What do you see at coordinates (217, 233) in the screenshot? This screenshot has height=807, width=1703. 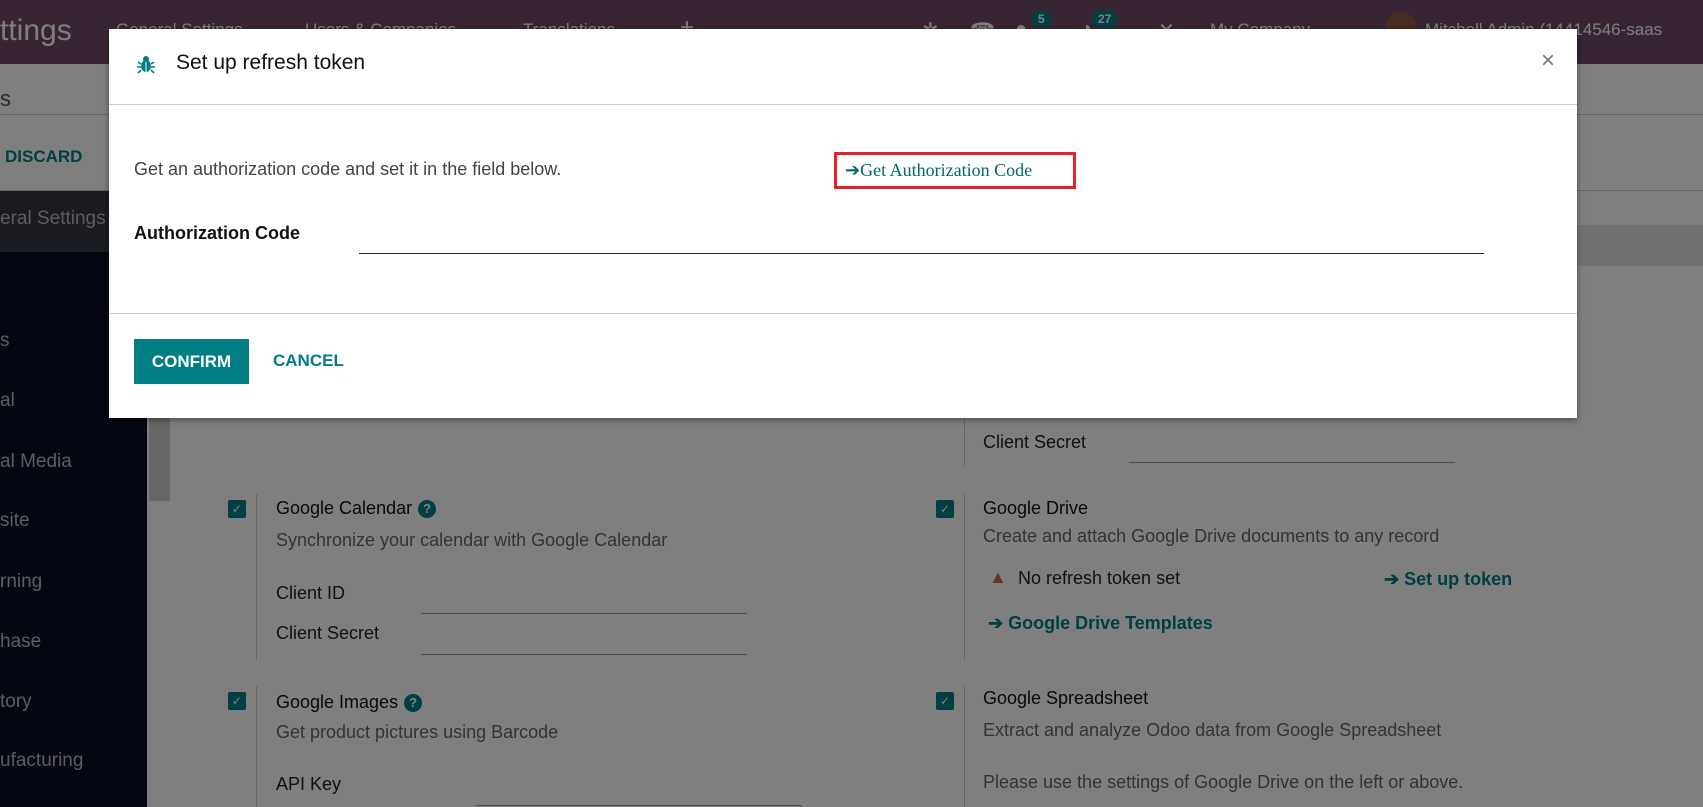 I see `authorization-code-label: Authorization Code` at bounding box center [217, 233].